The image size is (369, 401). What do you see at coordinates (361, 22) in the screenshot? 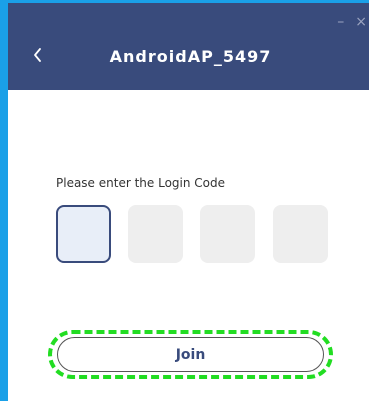
I see `close-button: ×` at bounding box center [361, 22].